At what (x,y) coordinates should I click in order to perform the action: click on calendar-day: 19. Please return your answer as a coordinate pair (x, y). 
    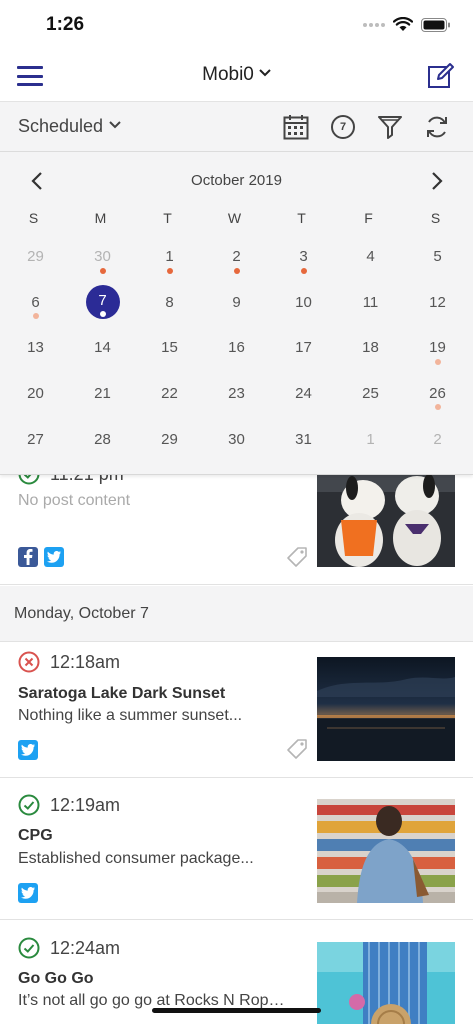
    Looking at the image, I should click on (437, 348).